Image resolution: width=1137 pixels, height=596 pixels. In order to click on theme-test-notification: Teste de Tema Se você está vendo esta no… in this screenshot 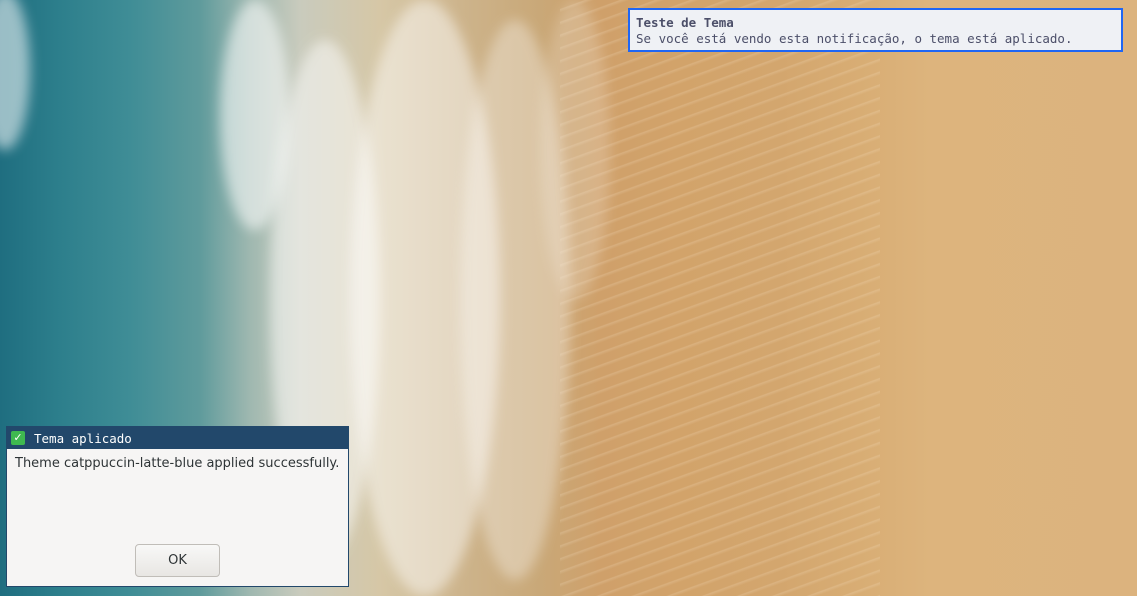, I will do `click(875, 30)`.